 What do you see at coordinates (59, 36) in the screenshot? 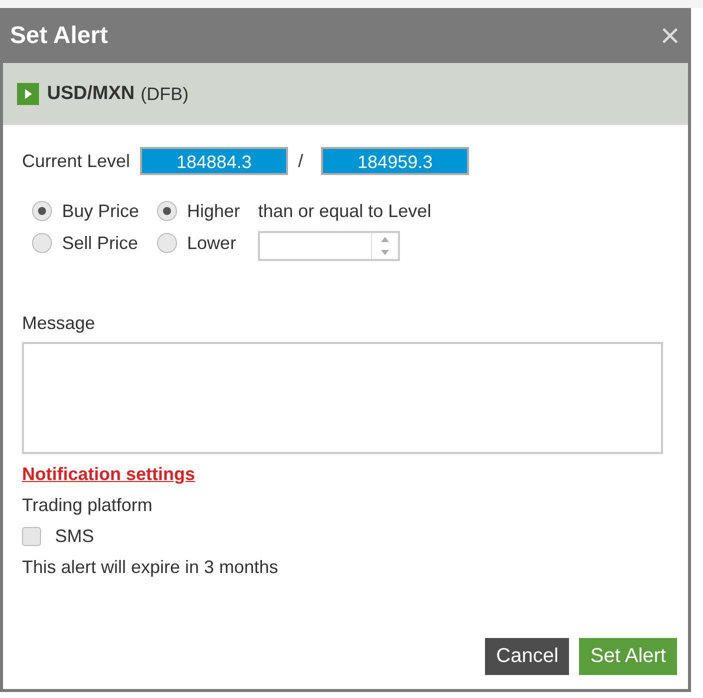
I see `dialog-title: Set Alert` at bounding box center [59, 36].